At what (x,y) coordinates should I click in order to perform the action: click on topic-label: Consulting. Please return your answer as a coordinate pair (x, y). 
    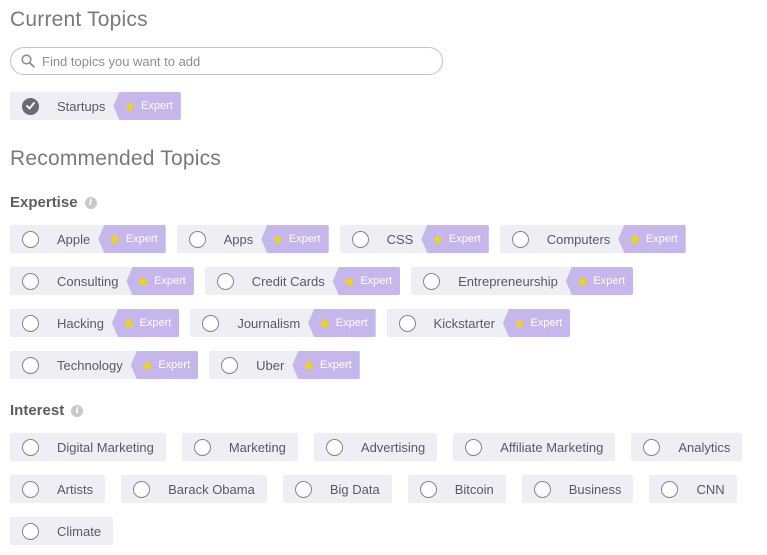
    Looking at the image, I should click on (88, 281).